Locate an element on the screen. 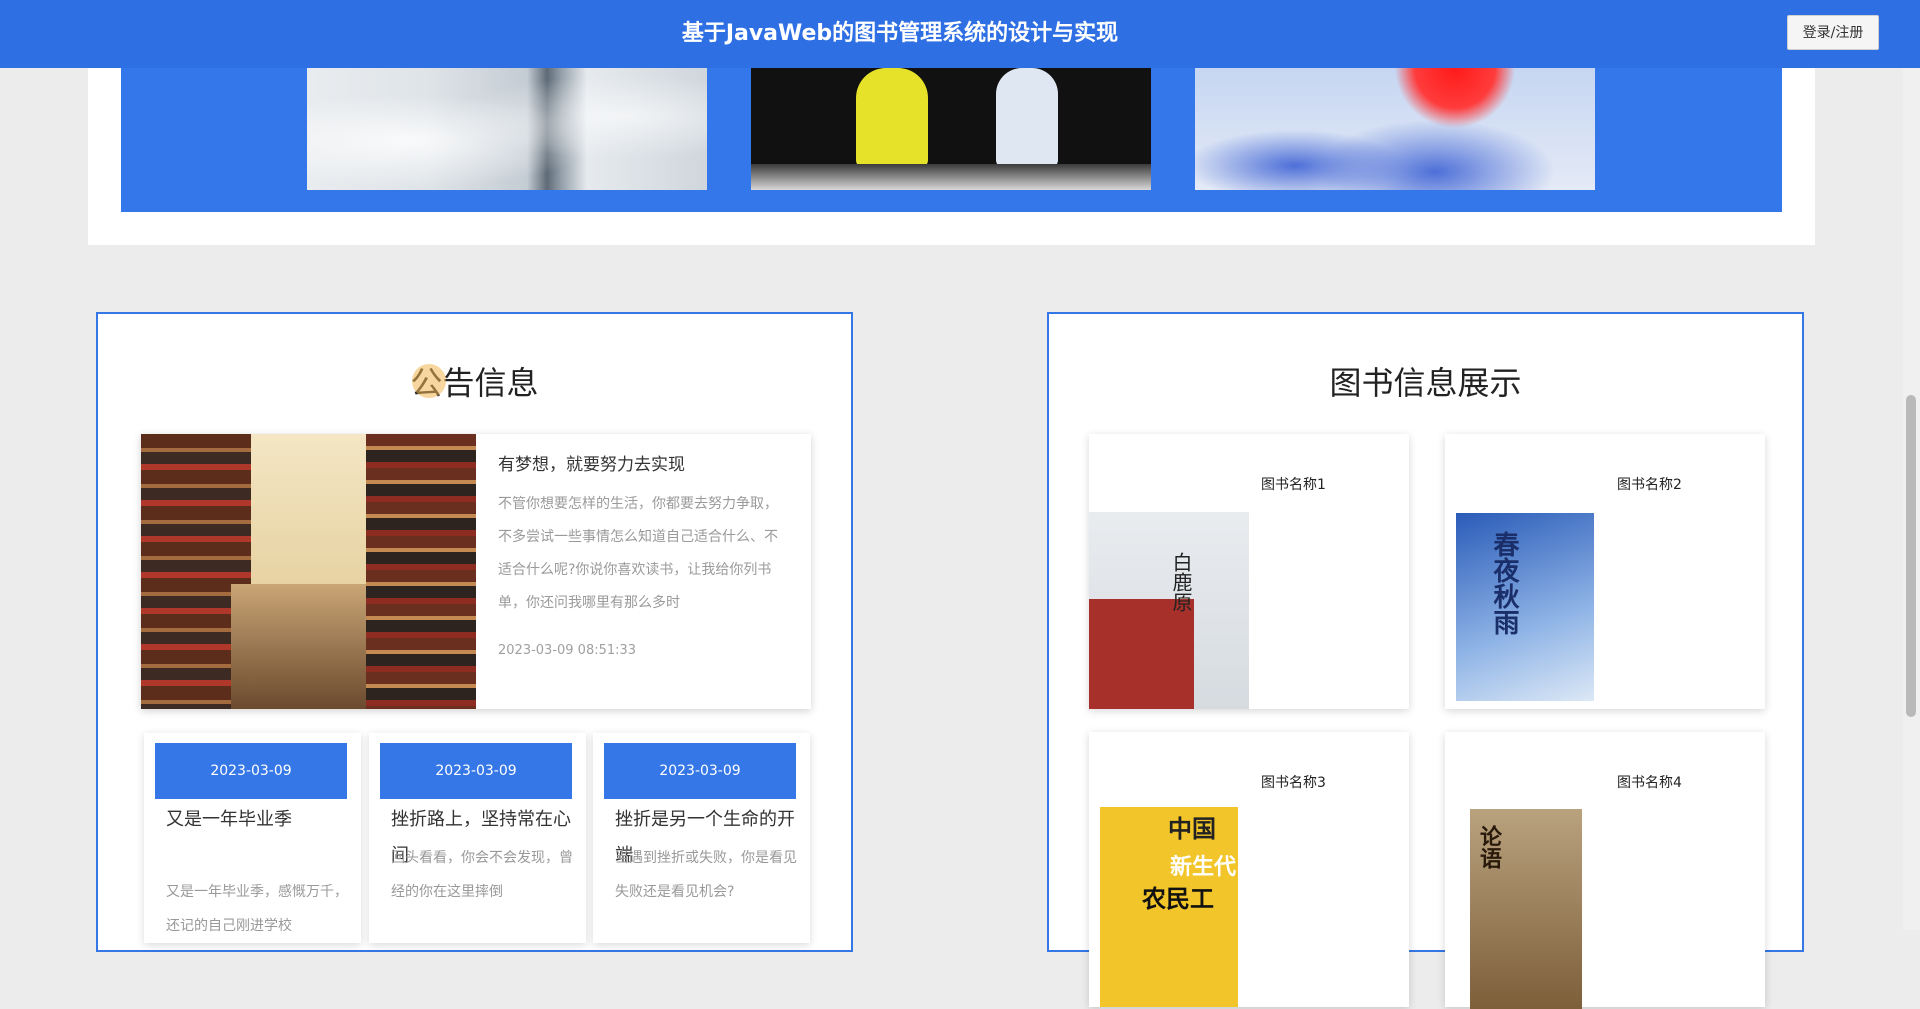 The image size is (1920, 1009). cover-title: 春夜秋雨 is located at coordinates (1504, 583).